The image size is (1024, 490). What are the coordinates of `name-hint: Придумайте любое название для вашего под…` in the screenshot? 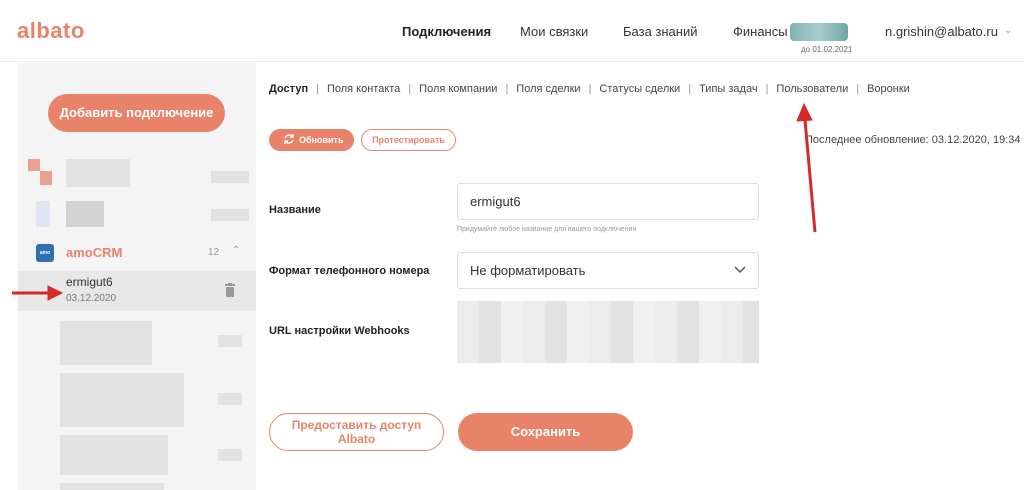 It's located at (547, 229).